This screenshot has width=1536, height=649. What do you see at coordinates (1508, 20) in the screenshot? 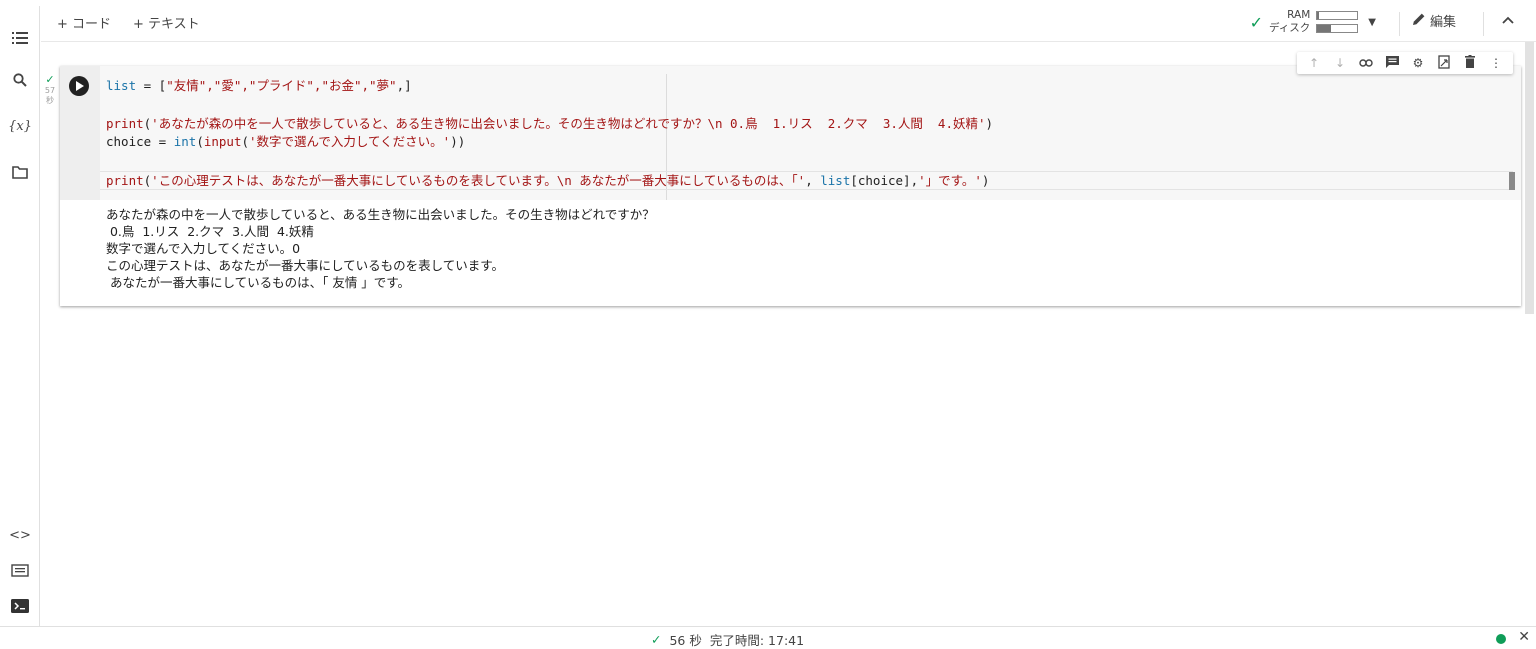
I see `chevron-up-icon` at bounding box center [1508, 20].